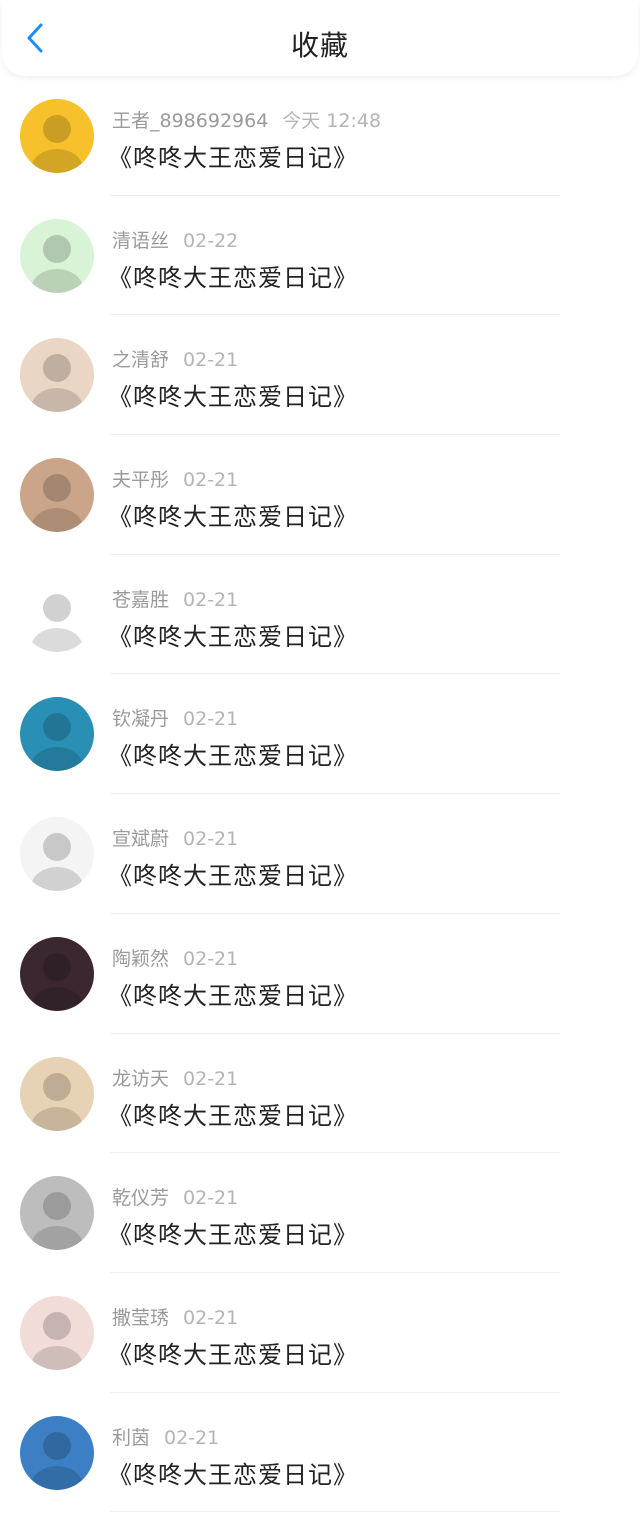  What do you see at coordinates (190, 121) in the screenshot?
I see `user-name: 王者_898692964` at bounding box center [190, 121].